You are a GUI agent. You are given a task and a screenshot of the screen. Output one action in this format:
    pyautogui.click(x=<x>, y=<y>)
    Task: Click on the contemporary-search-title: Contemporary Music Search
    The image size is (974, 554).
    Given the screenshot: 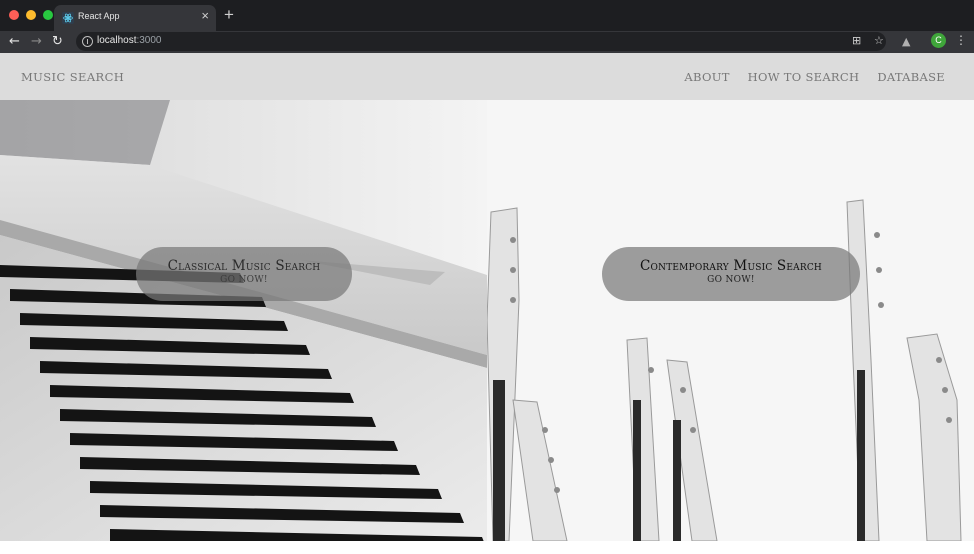 What is the action you would take?
    pyautogui.click(x=731, y=266)
    